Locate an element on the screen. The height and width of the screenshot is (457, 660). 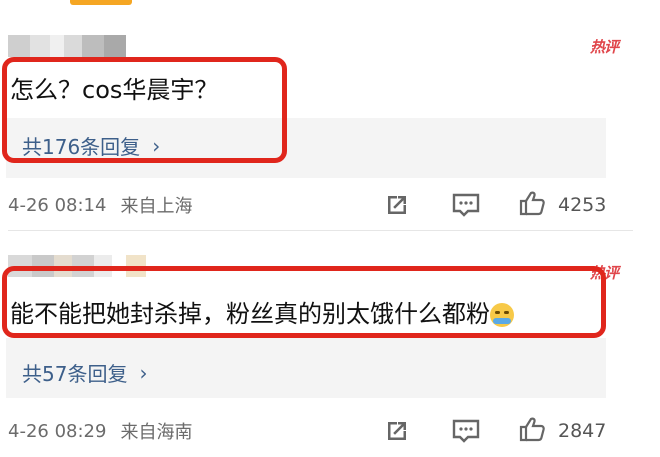
chevron-right-icon: › is located at coordinates (143, 372).